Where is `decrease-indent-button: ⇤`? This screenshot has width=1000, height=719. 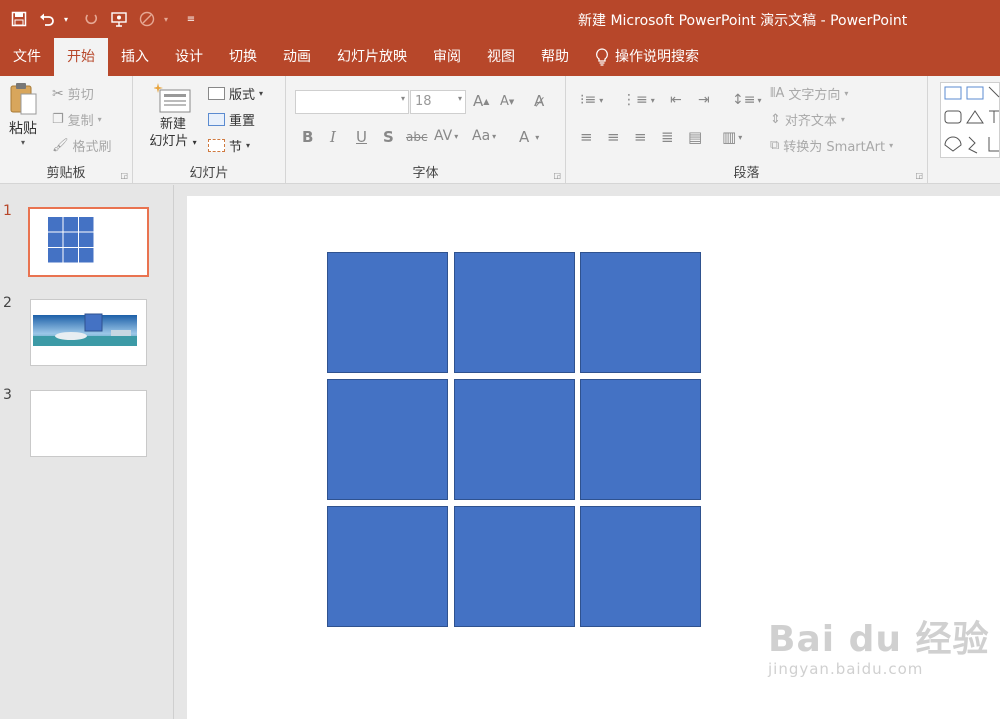 decrease-indent-button: ⇤ is located at coordinates (676, 100).